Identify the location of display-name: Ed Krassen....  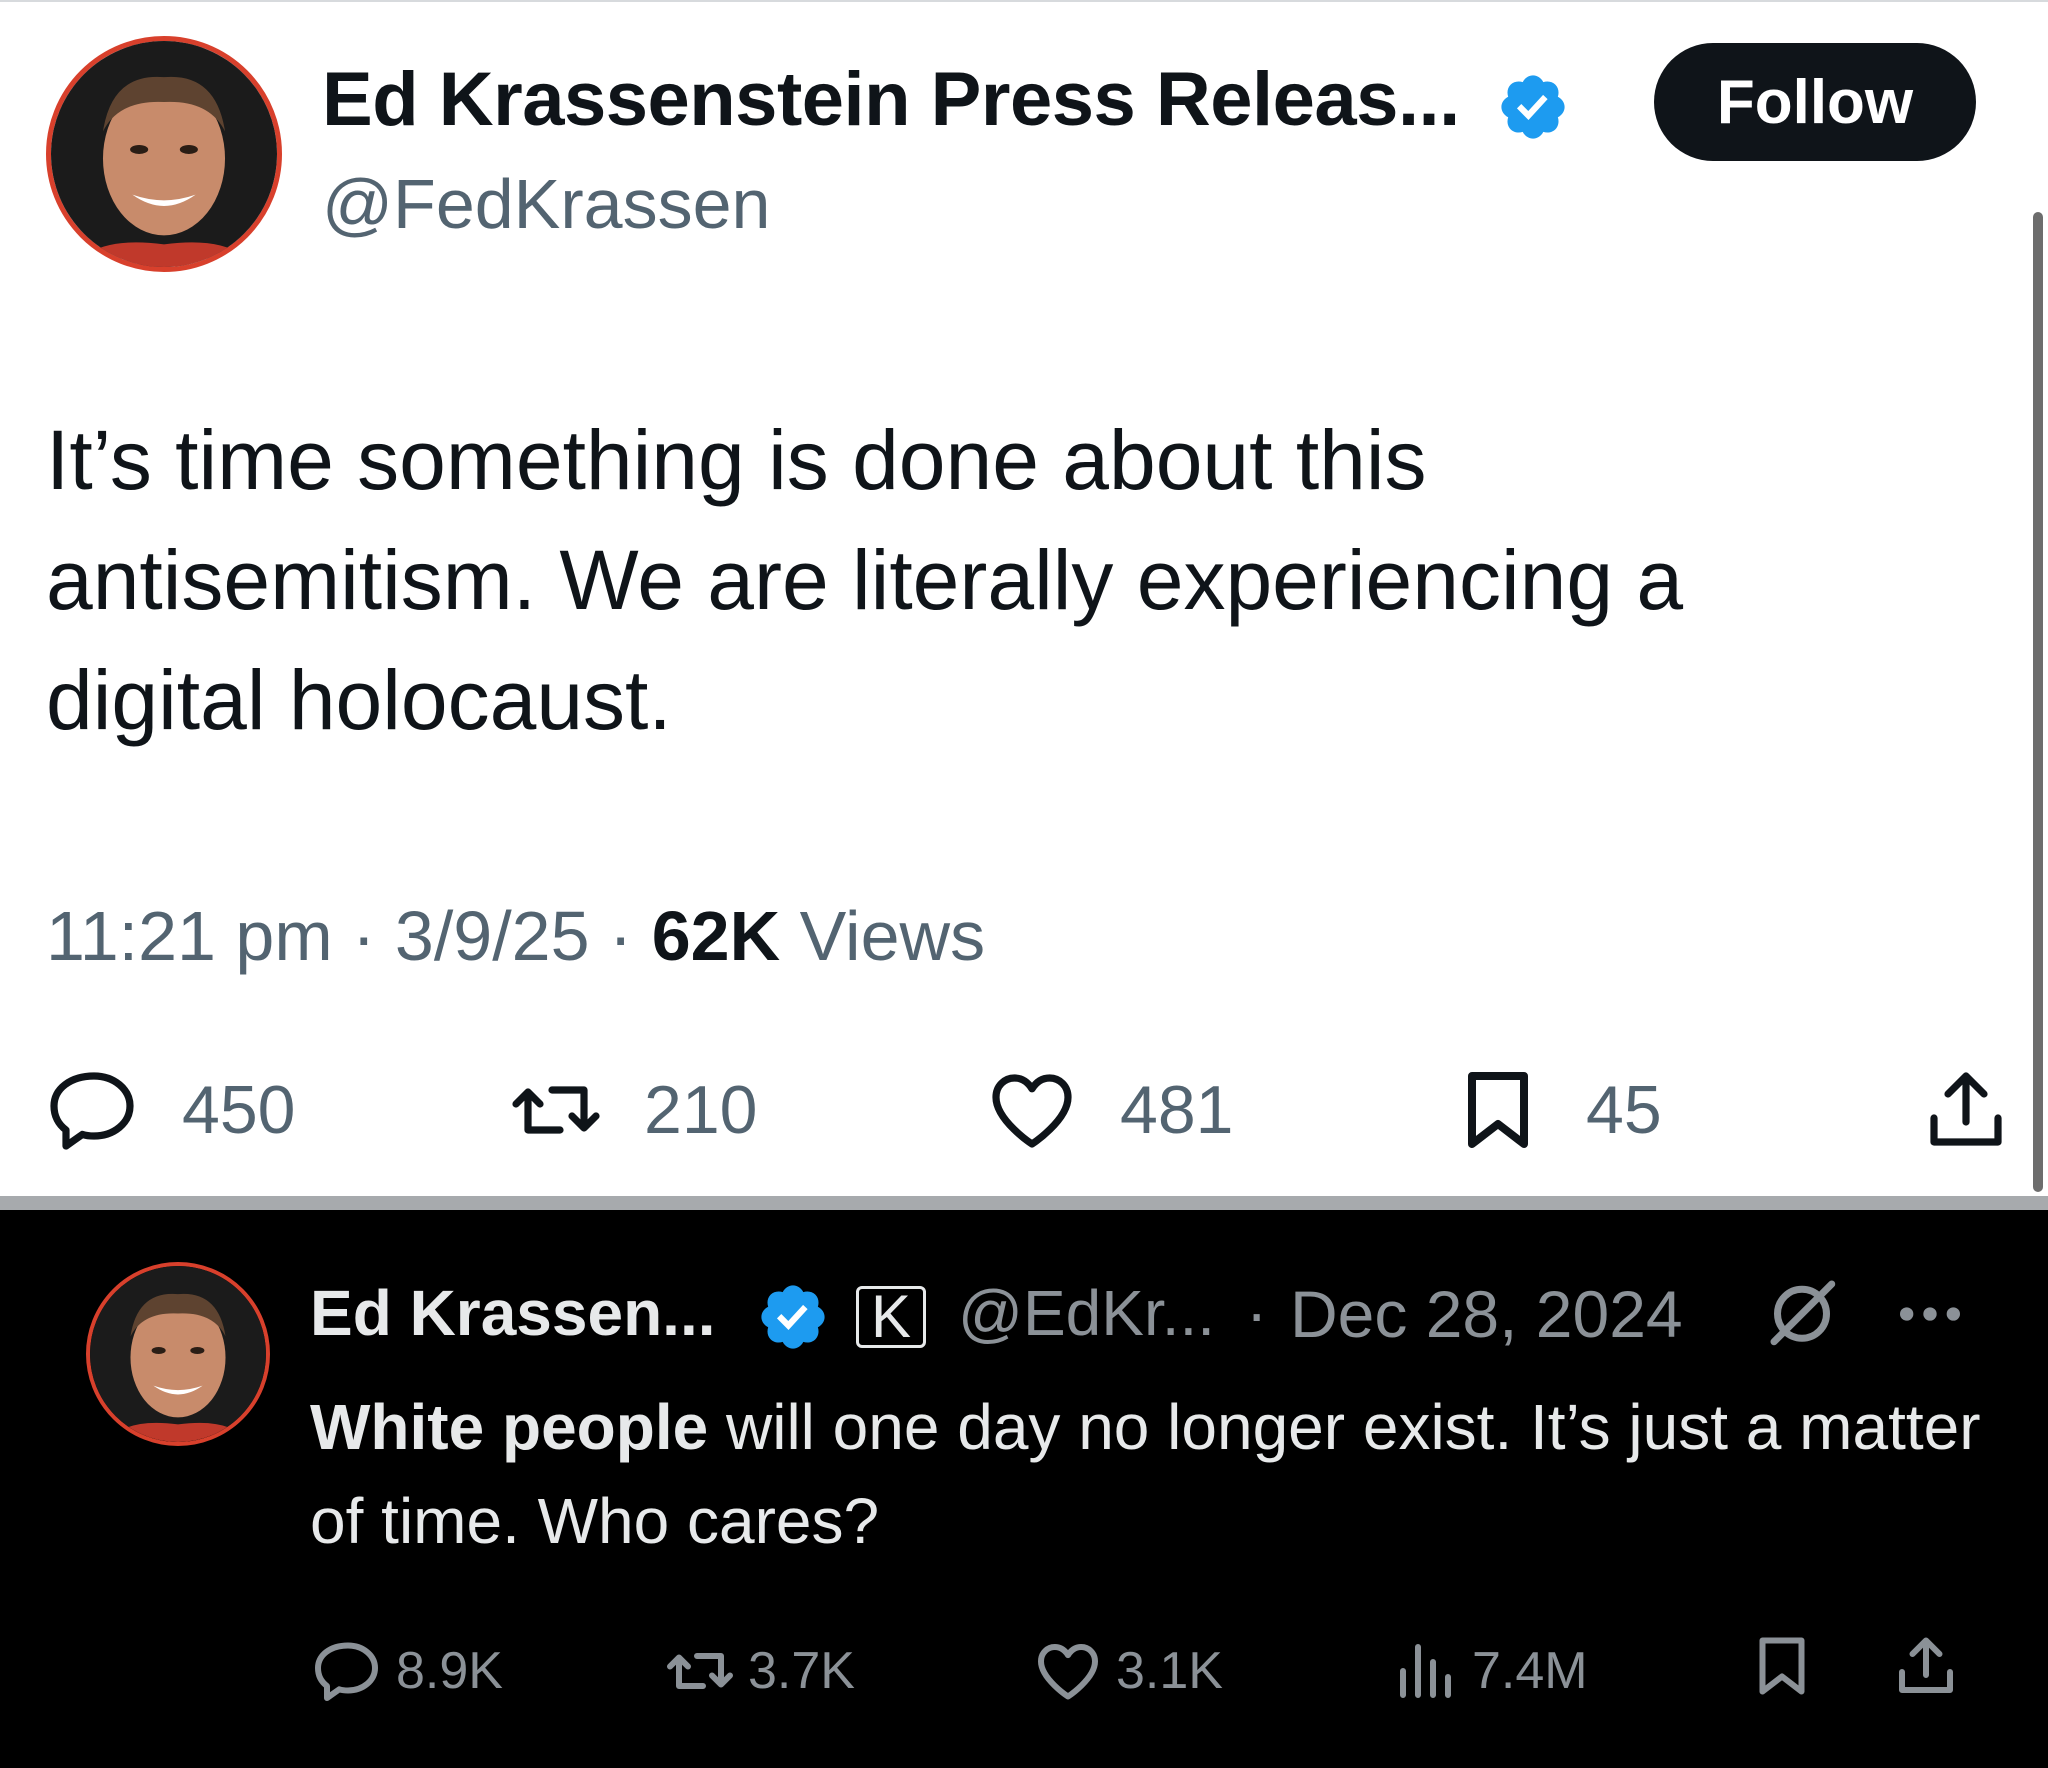
(513, 1313).